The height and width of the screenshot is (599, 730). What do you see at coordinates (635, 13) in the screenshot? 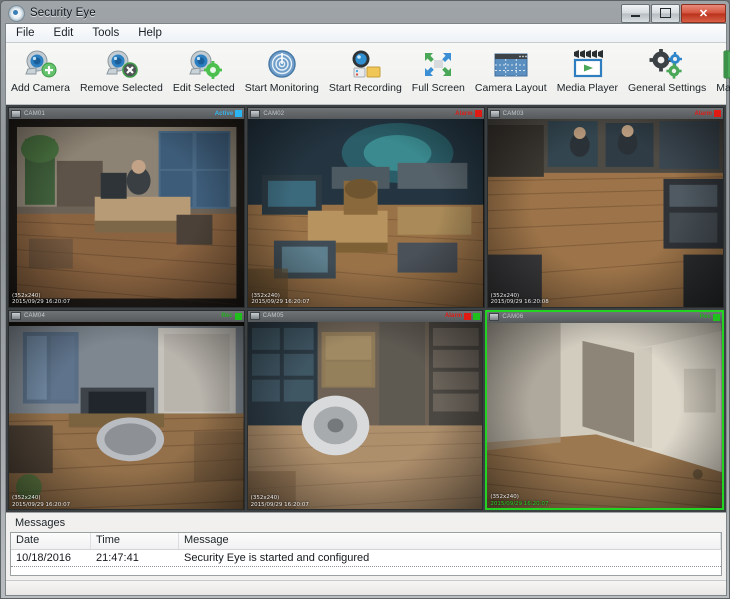
I see `minimize-button` at bounding box center [635, 13].